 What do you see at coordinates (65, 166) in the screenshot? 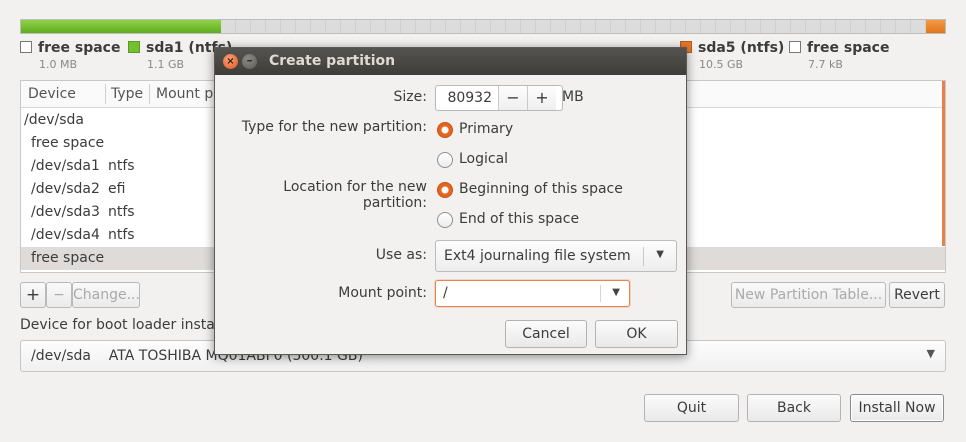
I see `row-device: /dev/sda1` at bounding box center [65, 166].